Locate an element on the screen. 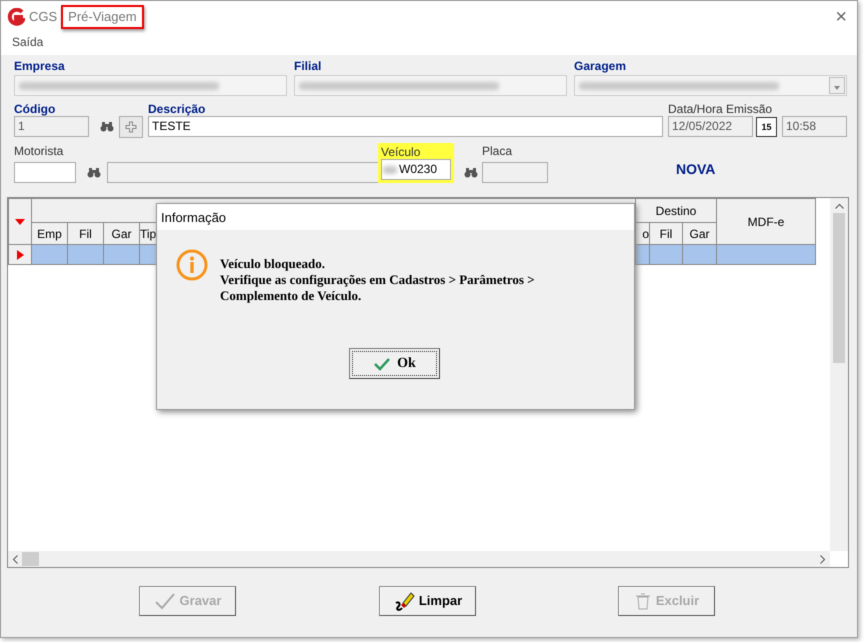 The height and width of the screenshot is (642, 865). dialog-title: Informação is located at coordinates (395, 217).